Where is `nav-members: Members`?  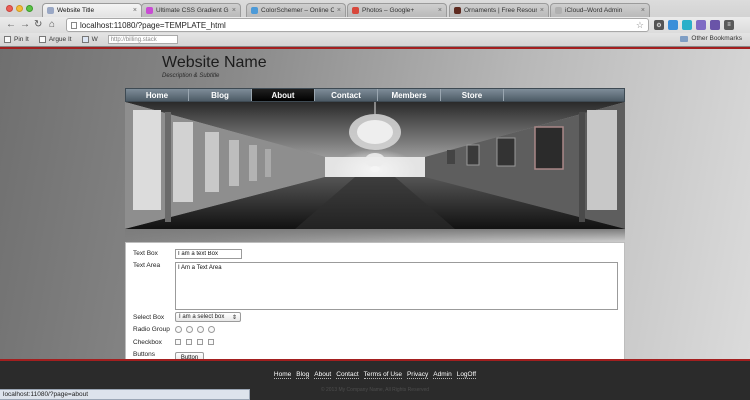
nav-members: Members is located at coordinates (409, 95).